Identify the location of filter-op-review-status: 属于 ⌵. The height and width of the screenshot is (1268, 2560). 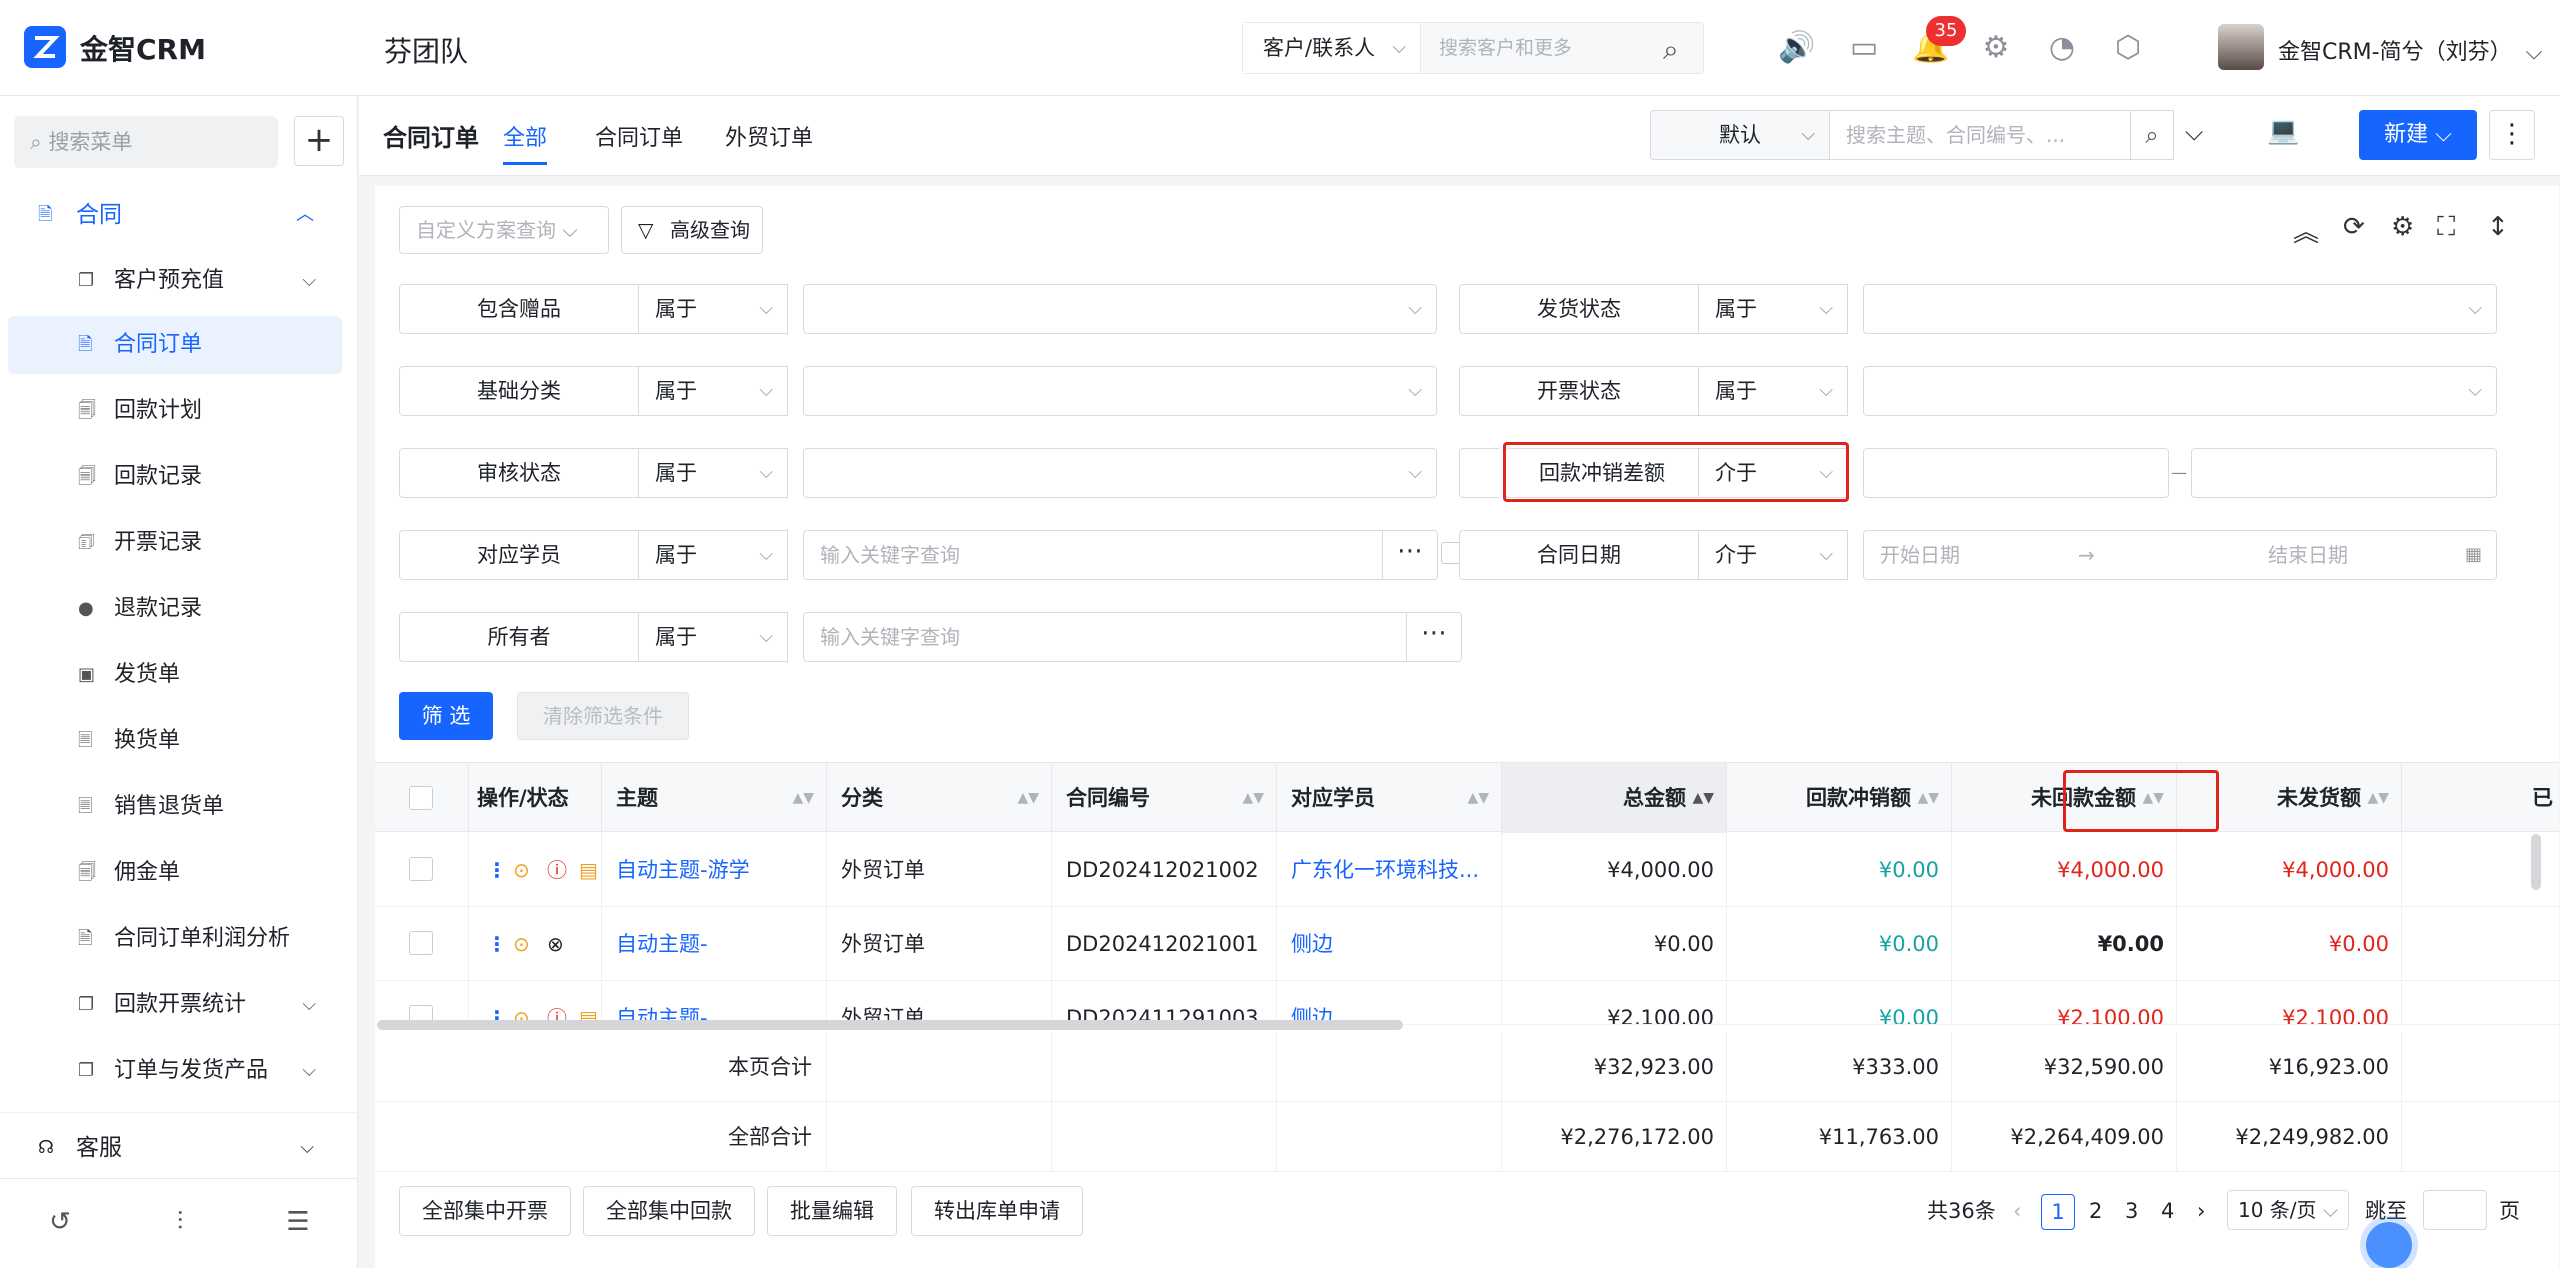
(713, 473).